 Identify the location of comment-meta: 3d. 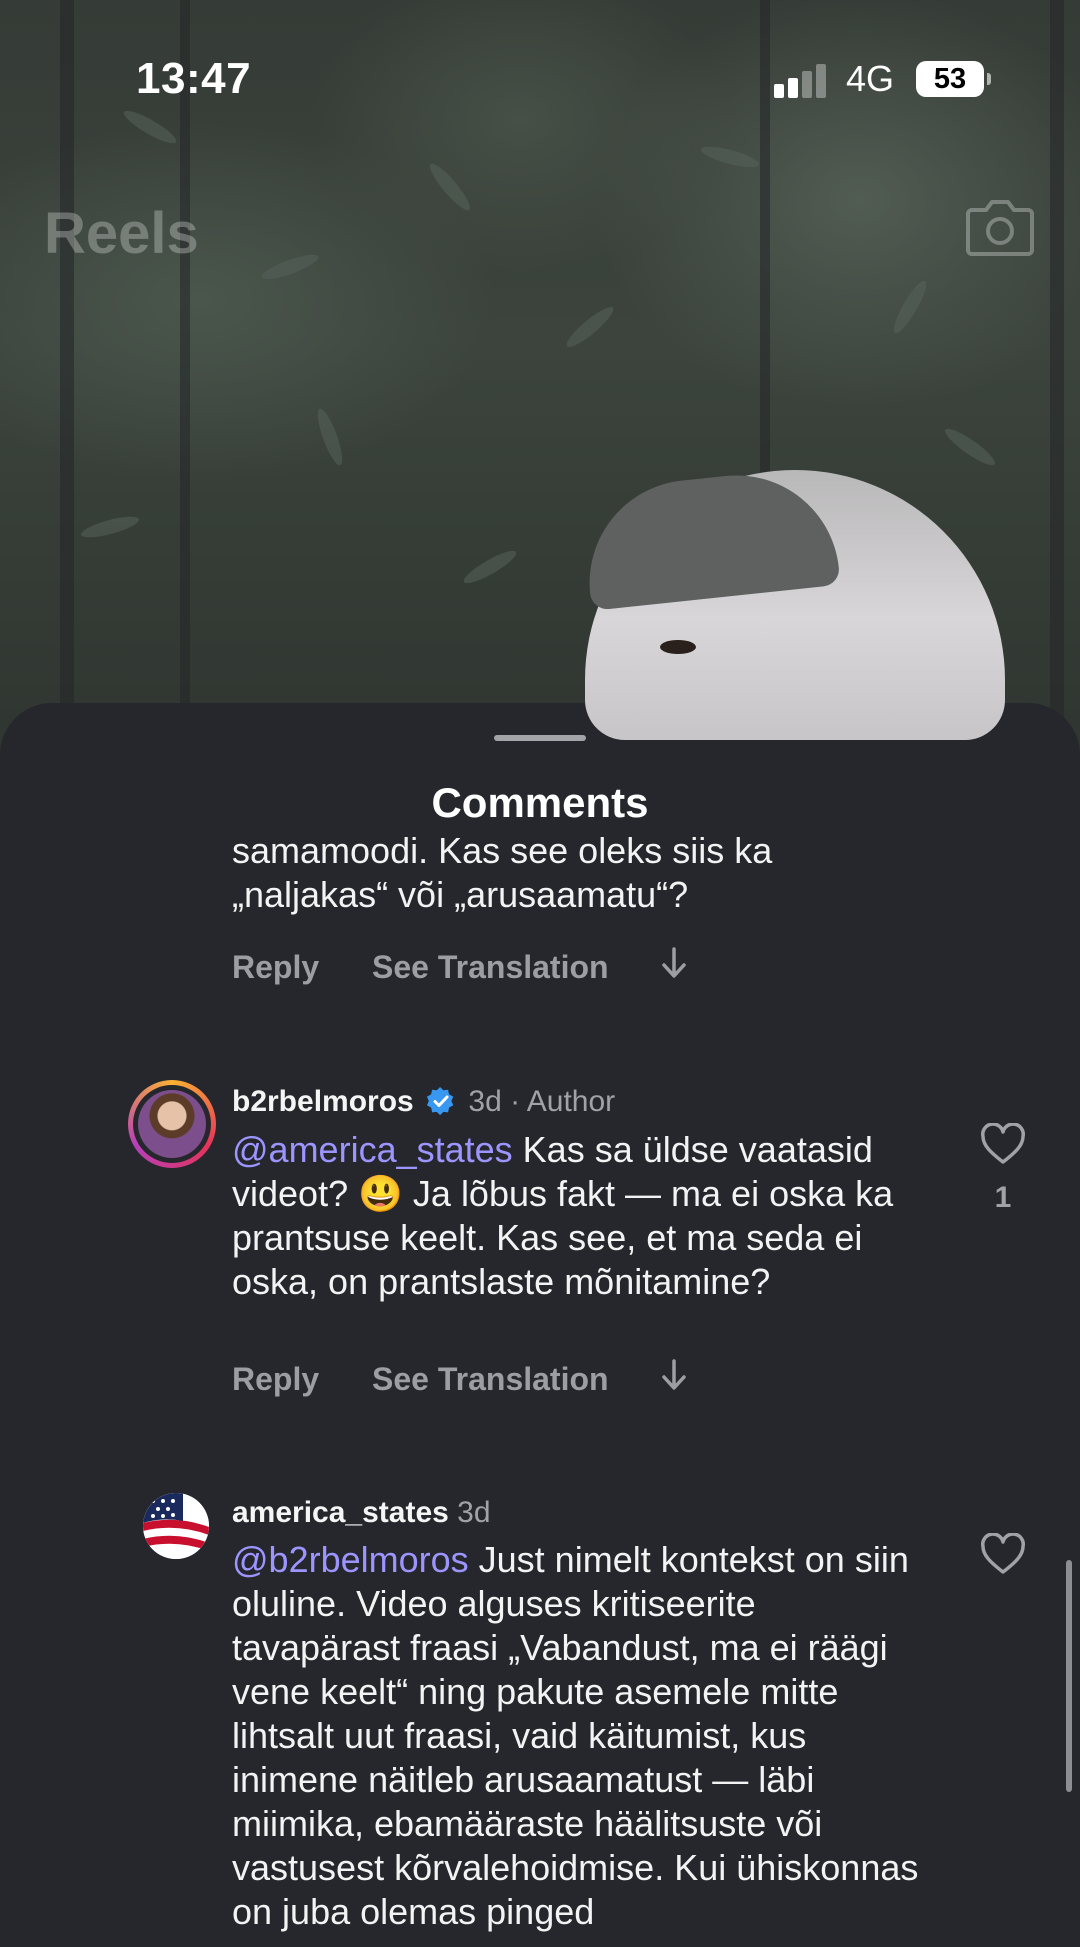
(474, 1512).